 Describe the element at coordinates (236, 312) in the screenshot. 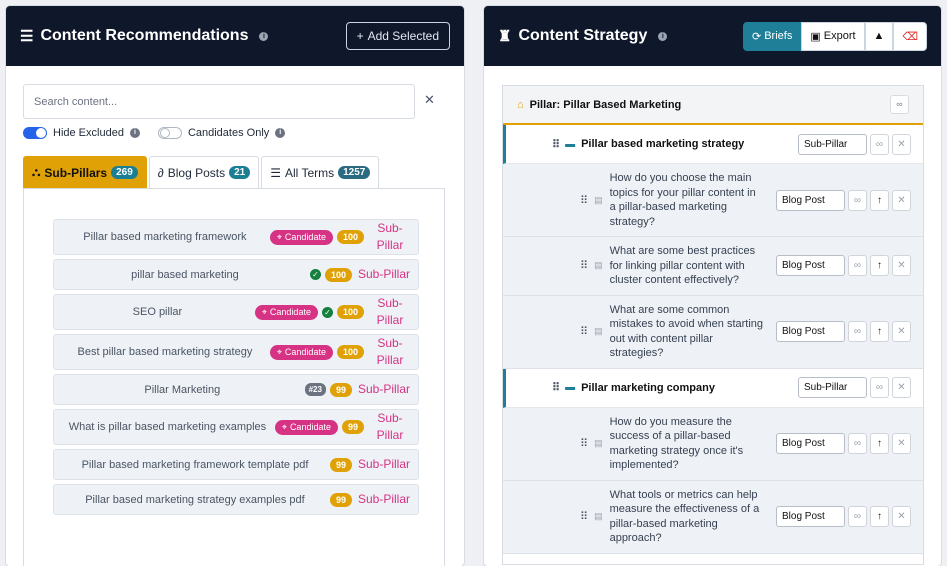

I see `list-item: SEO pillar ⌖ Candidate ✓ 100 Sub-Pillar` at that location.